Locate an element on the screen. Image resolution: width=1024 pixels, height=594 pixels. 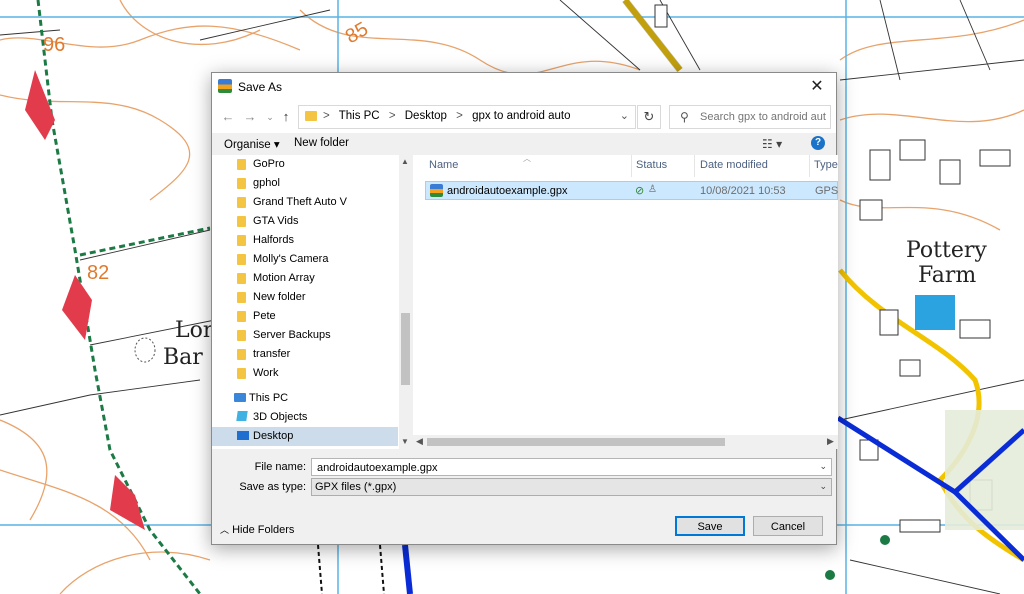
scroll-right-icon: ▶ is located at coordinates (830, 441).